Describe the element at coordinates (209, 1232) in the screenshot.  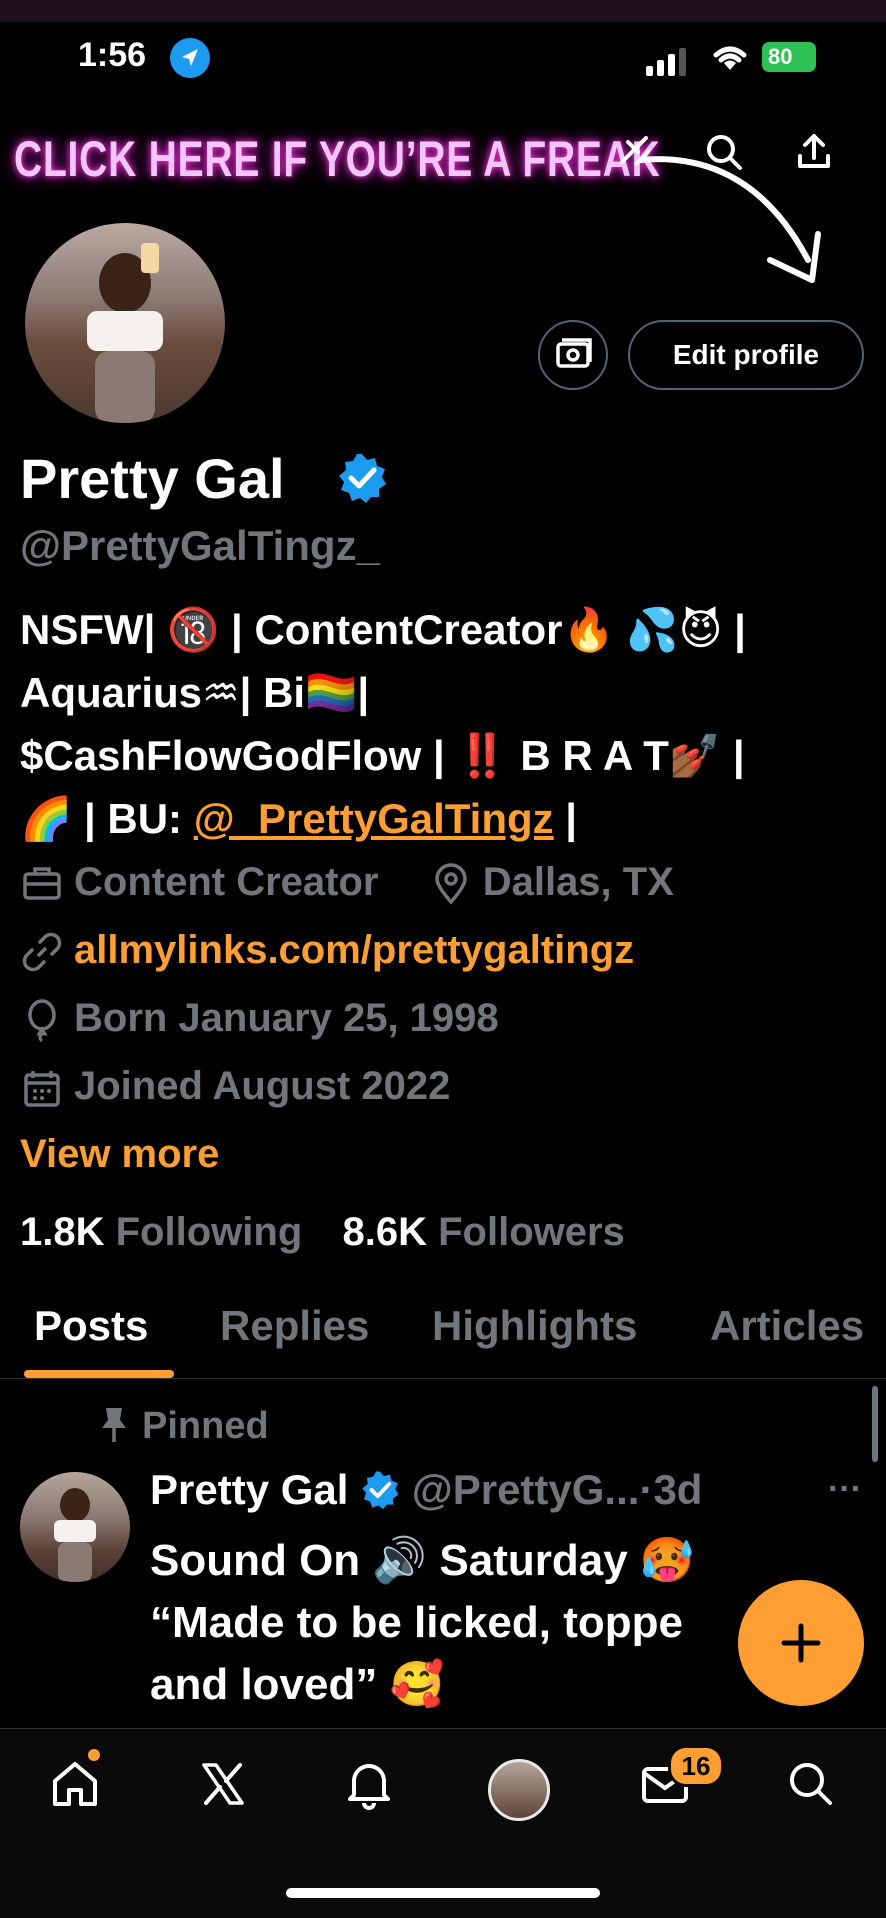
I see `following-label: Following` at that location.